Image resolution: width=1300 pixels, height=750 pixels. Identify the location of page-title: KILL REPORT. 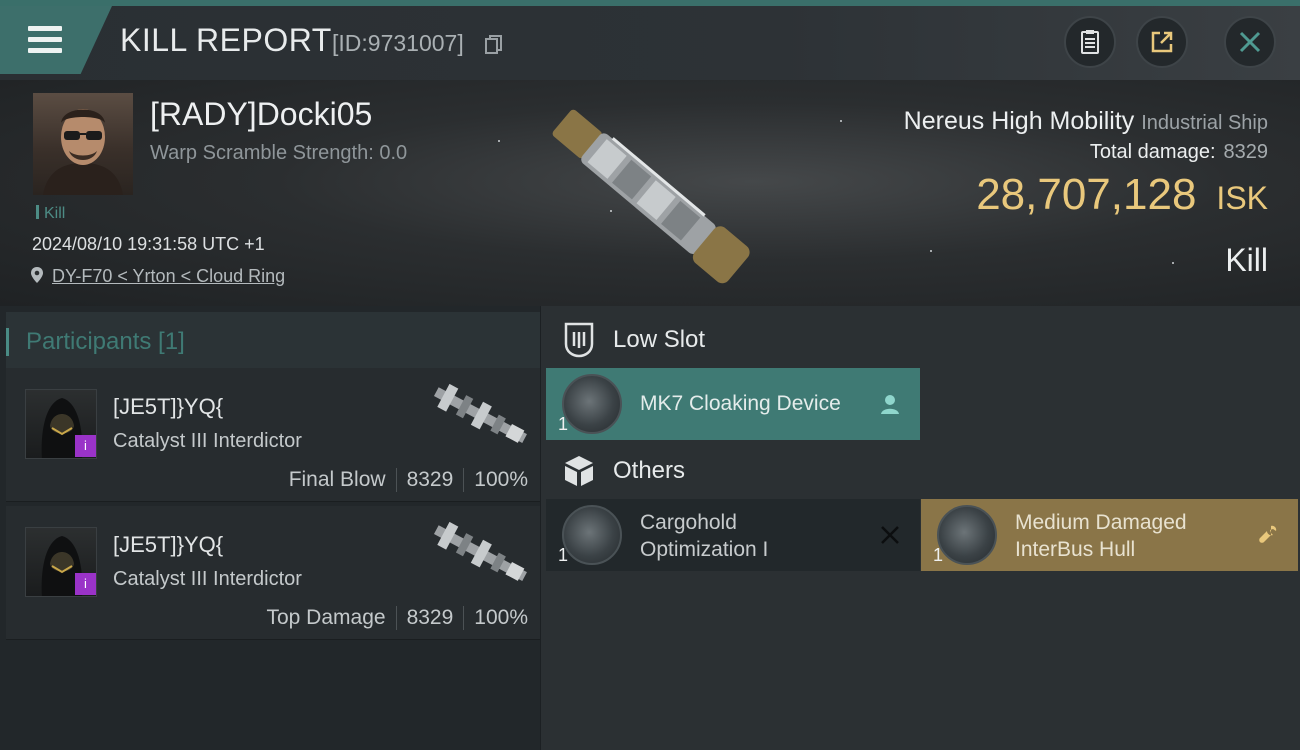
(226, 40).